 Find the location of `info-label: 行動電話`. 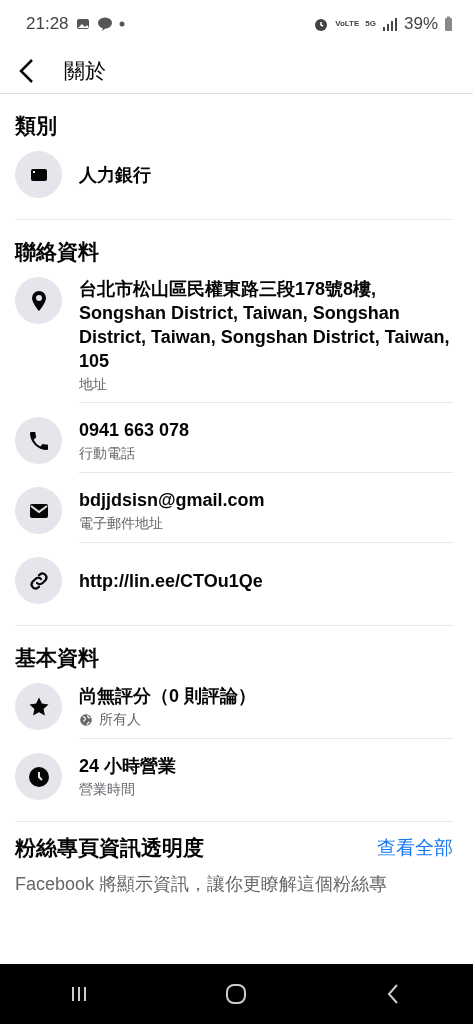

info-label: 行動電話 is located at coordinates (107, 454).